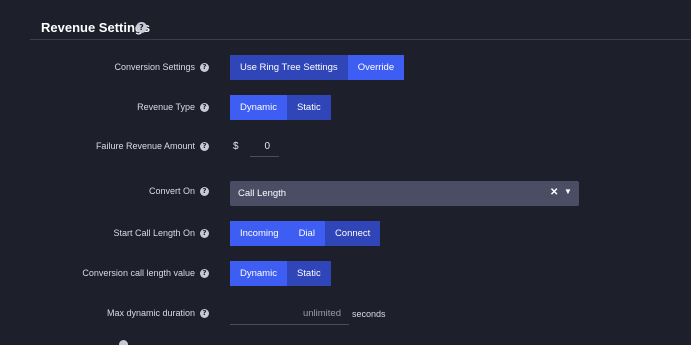 The image size is (691, 345). I want to click on call-length-dynamic-button: Dynamic, so click(258, 273).